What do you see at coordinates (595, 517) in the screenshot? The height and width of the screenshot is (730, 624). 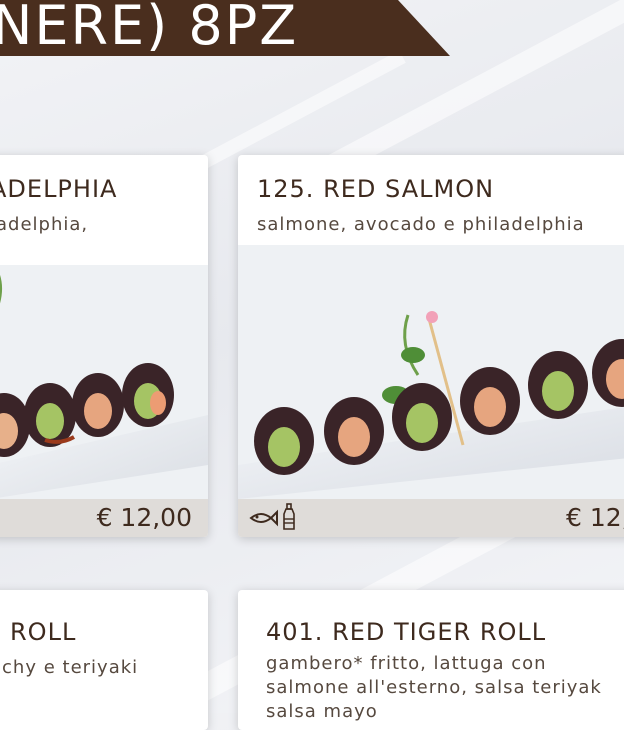 I see `price: € 12,0` at bounding box center [595, 517].